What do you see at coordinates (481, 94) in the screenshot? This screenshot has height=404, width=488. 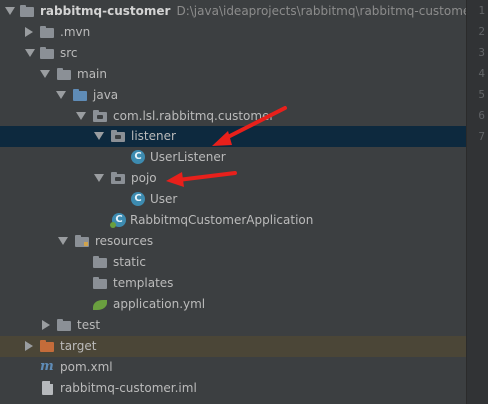 I see `line-number: 5` at bounding box center [481, 94].